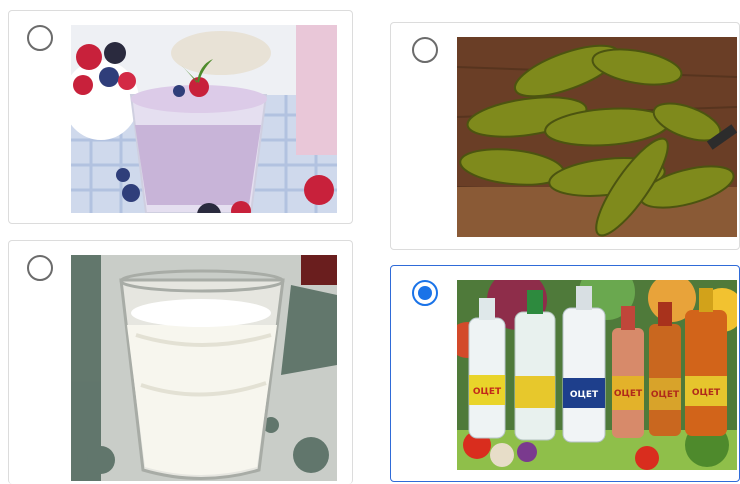 Image resolution: width=740 pixels, height=484 pixels. I want to click on bottle-label-1: ОЦЕТ, so click(487, 392).